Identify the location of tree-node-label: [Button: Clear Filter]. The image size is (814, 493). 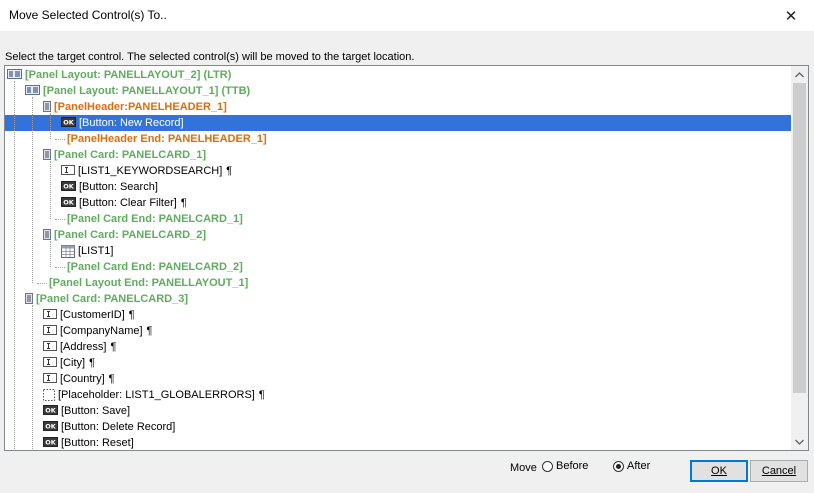
(128, 203).